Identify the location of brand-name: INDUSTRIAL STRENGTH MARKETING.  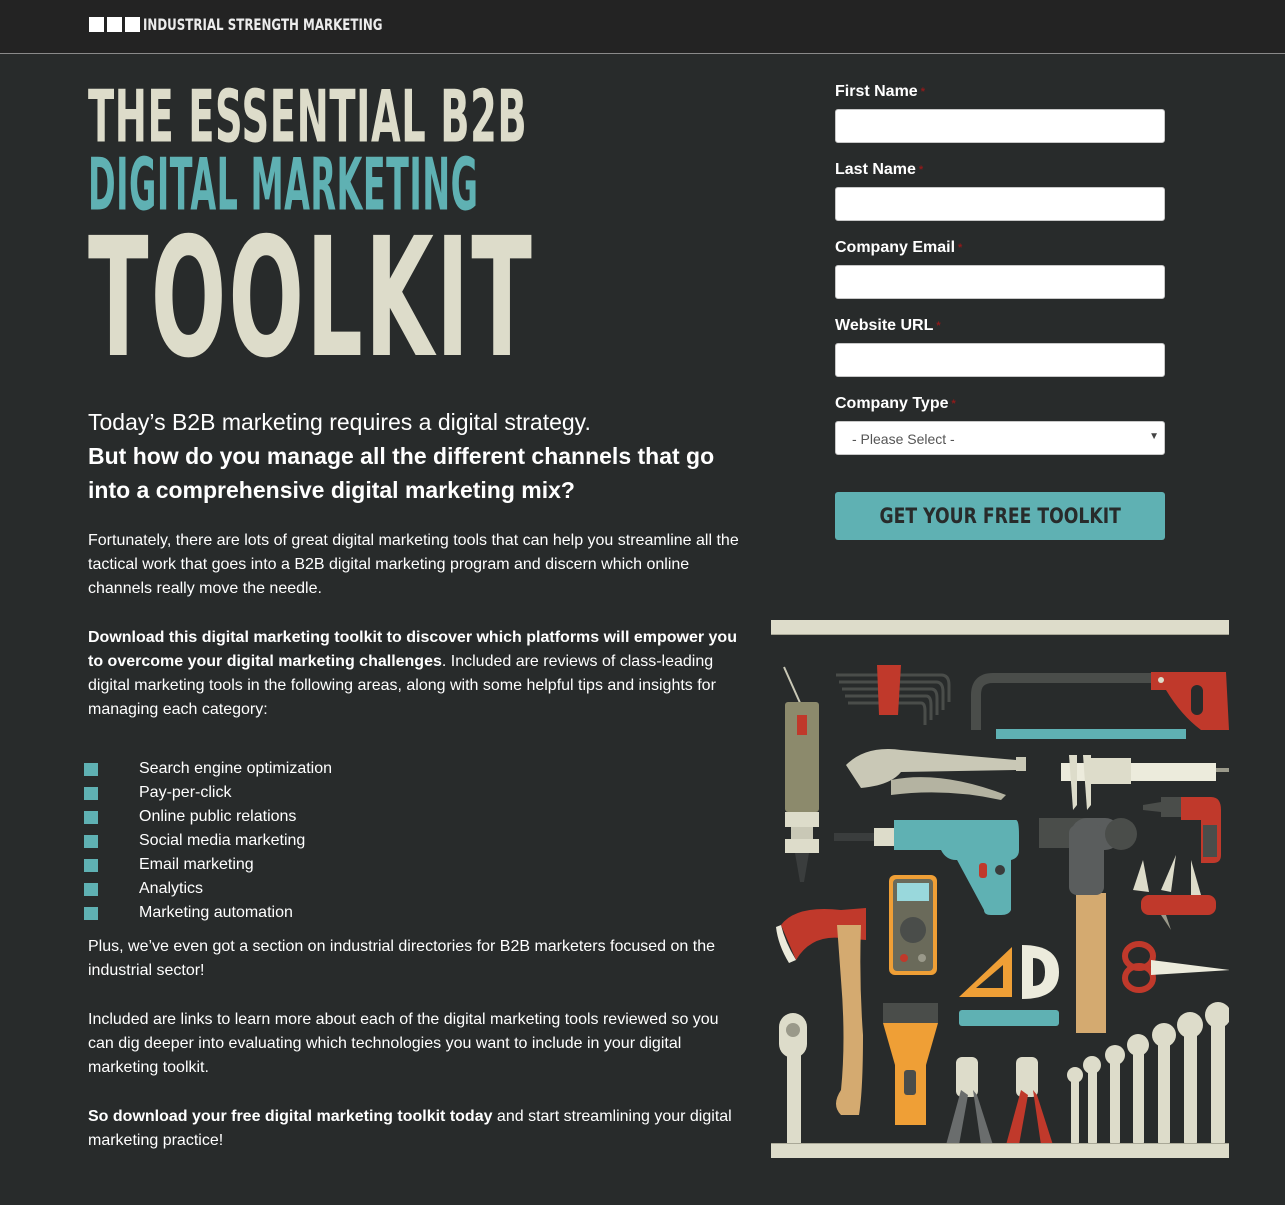
(263, 24).